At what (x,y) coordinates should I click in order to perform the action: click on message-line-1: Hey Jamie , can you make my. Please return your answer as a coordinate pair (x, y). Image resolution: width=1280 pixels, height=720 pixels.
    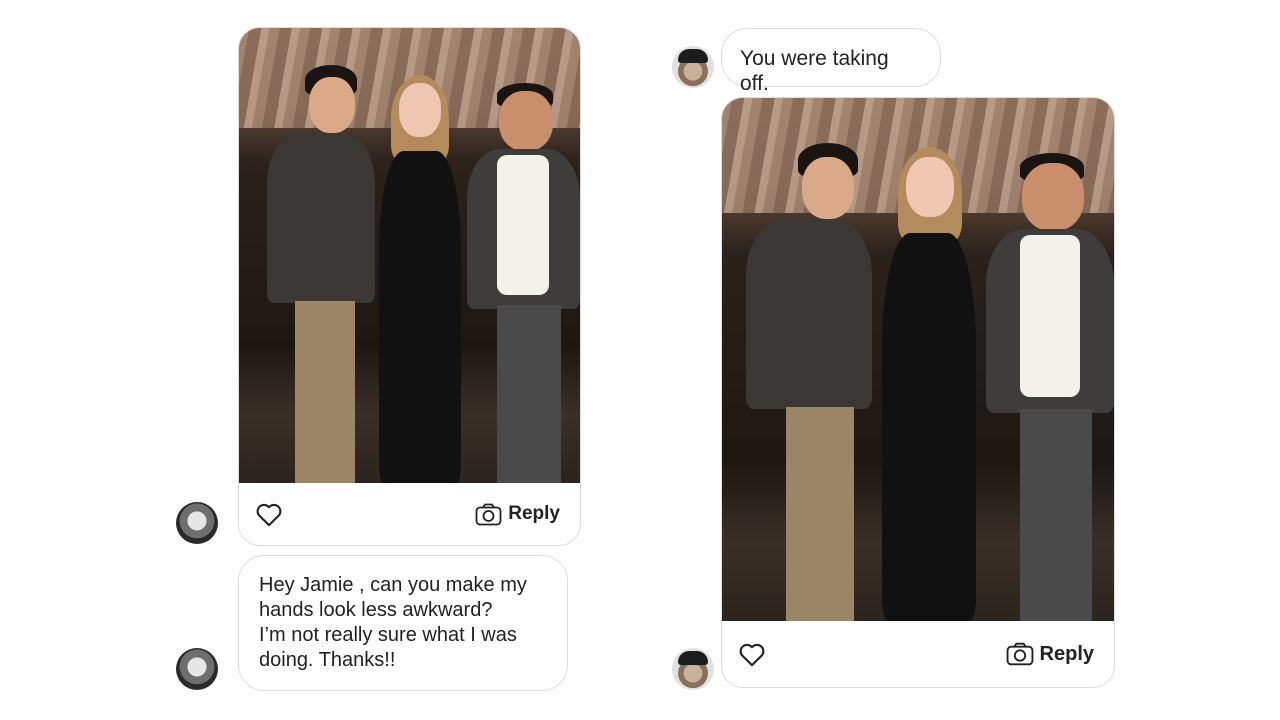
    Looking at the image, I should click on (393, 585).